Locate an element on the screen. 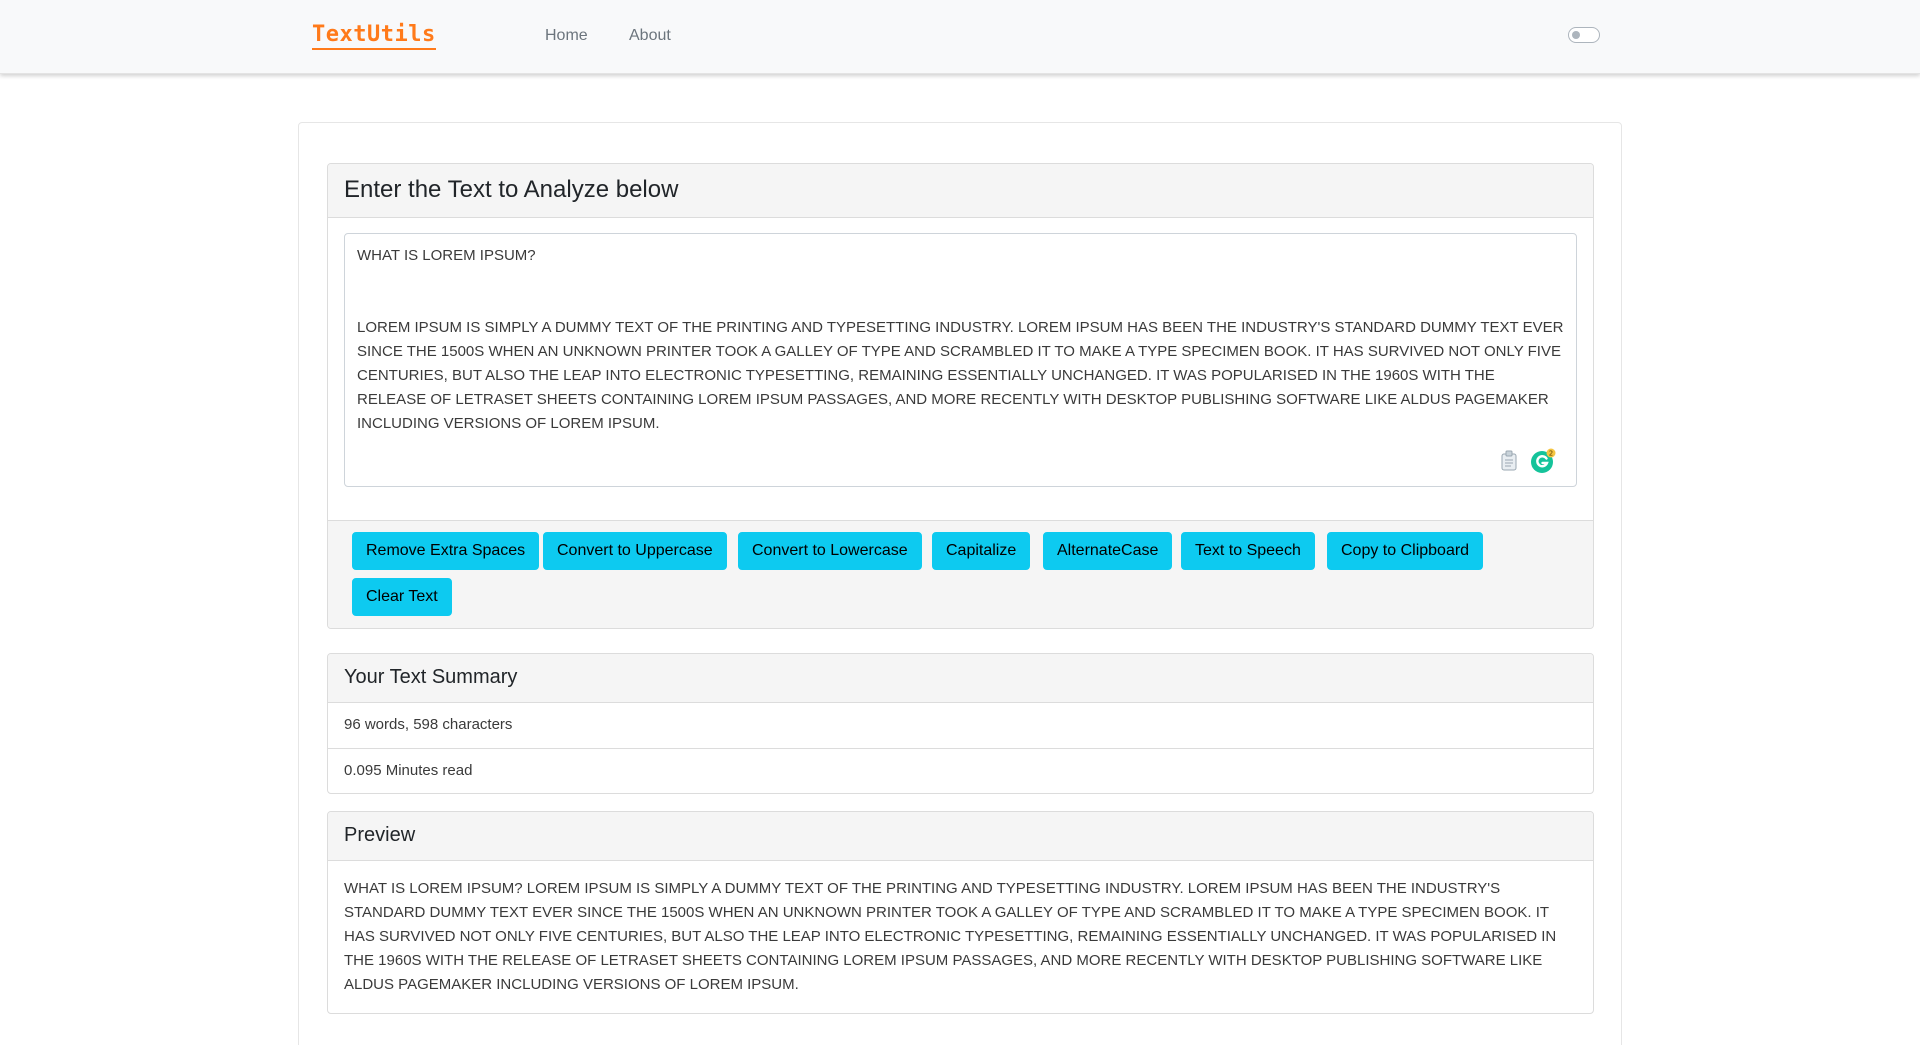 The width and height of the screenshot is (1920, 1045). analyze-heading: Enter the Text to Analyze below is located at coordinates (960, 191).